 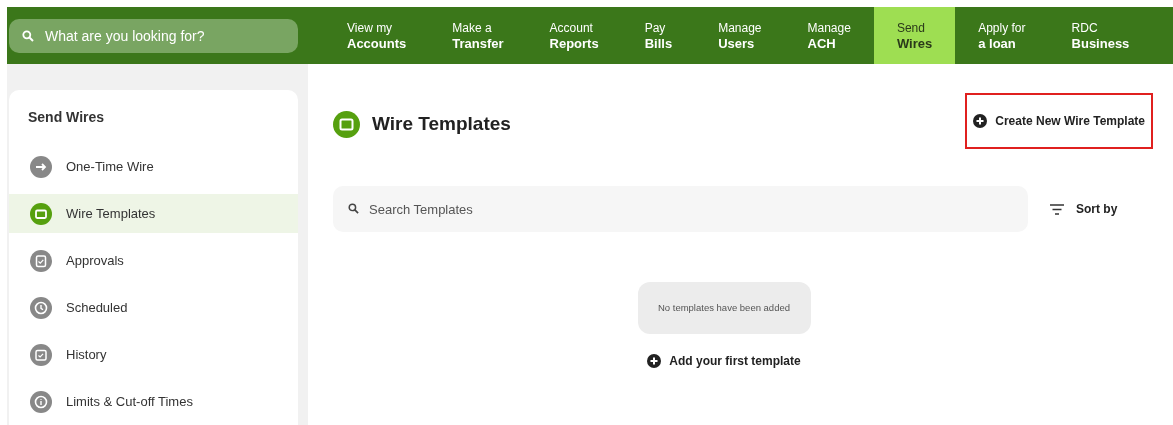 What do you see at coordinates (1002, 35) in the screenshot?
I see `nav-tab: Apply for a loan` at bounding box center [1002, 35].